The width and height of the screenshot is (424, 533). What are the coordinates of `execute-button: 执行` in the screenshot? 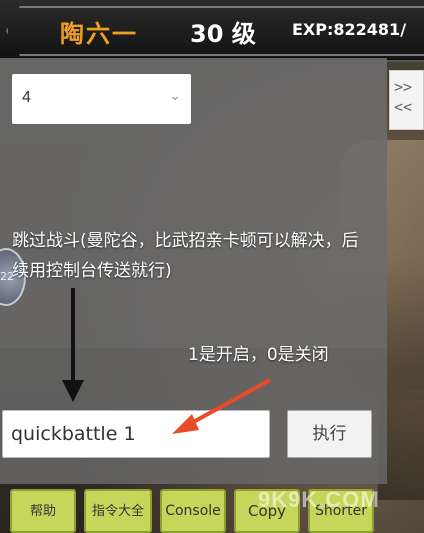 It's located at (329, 434).